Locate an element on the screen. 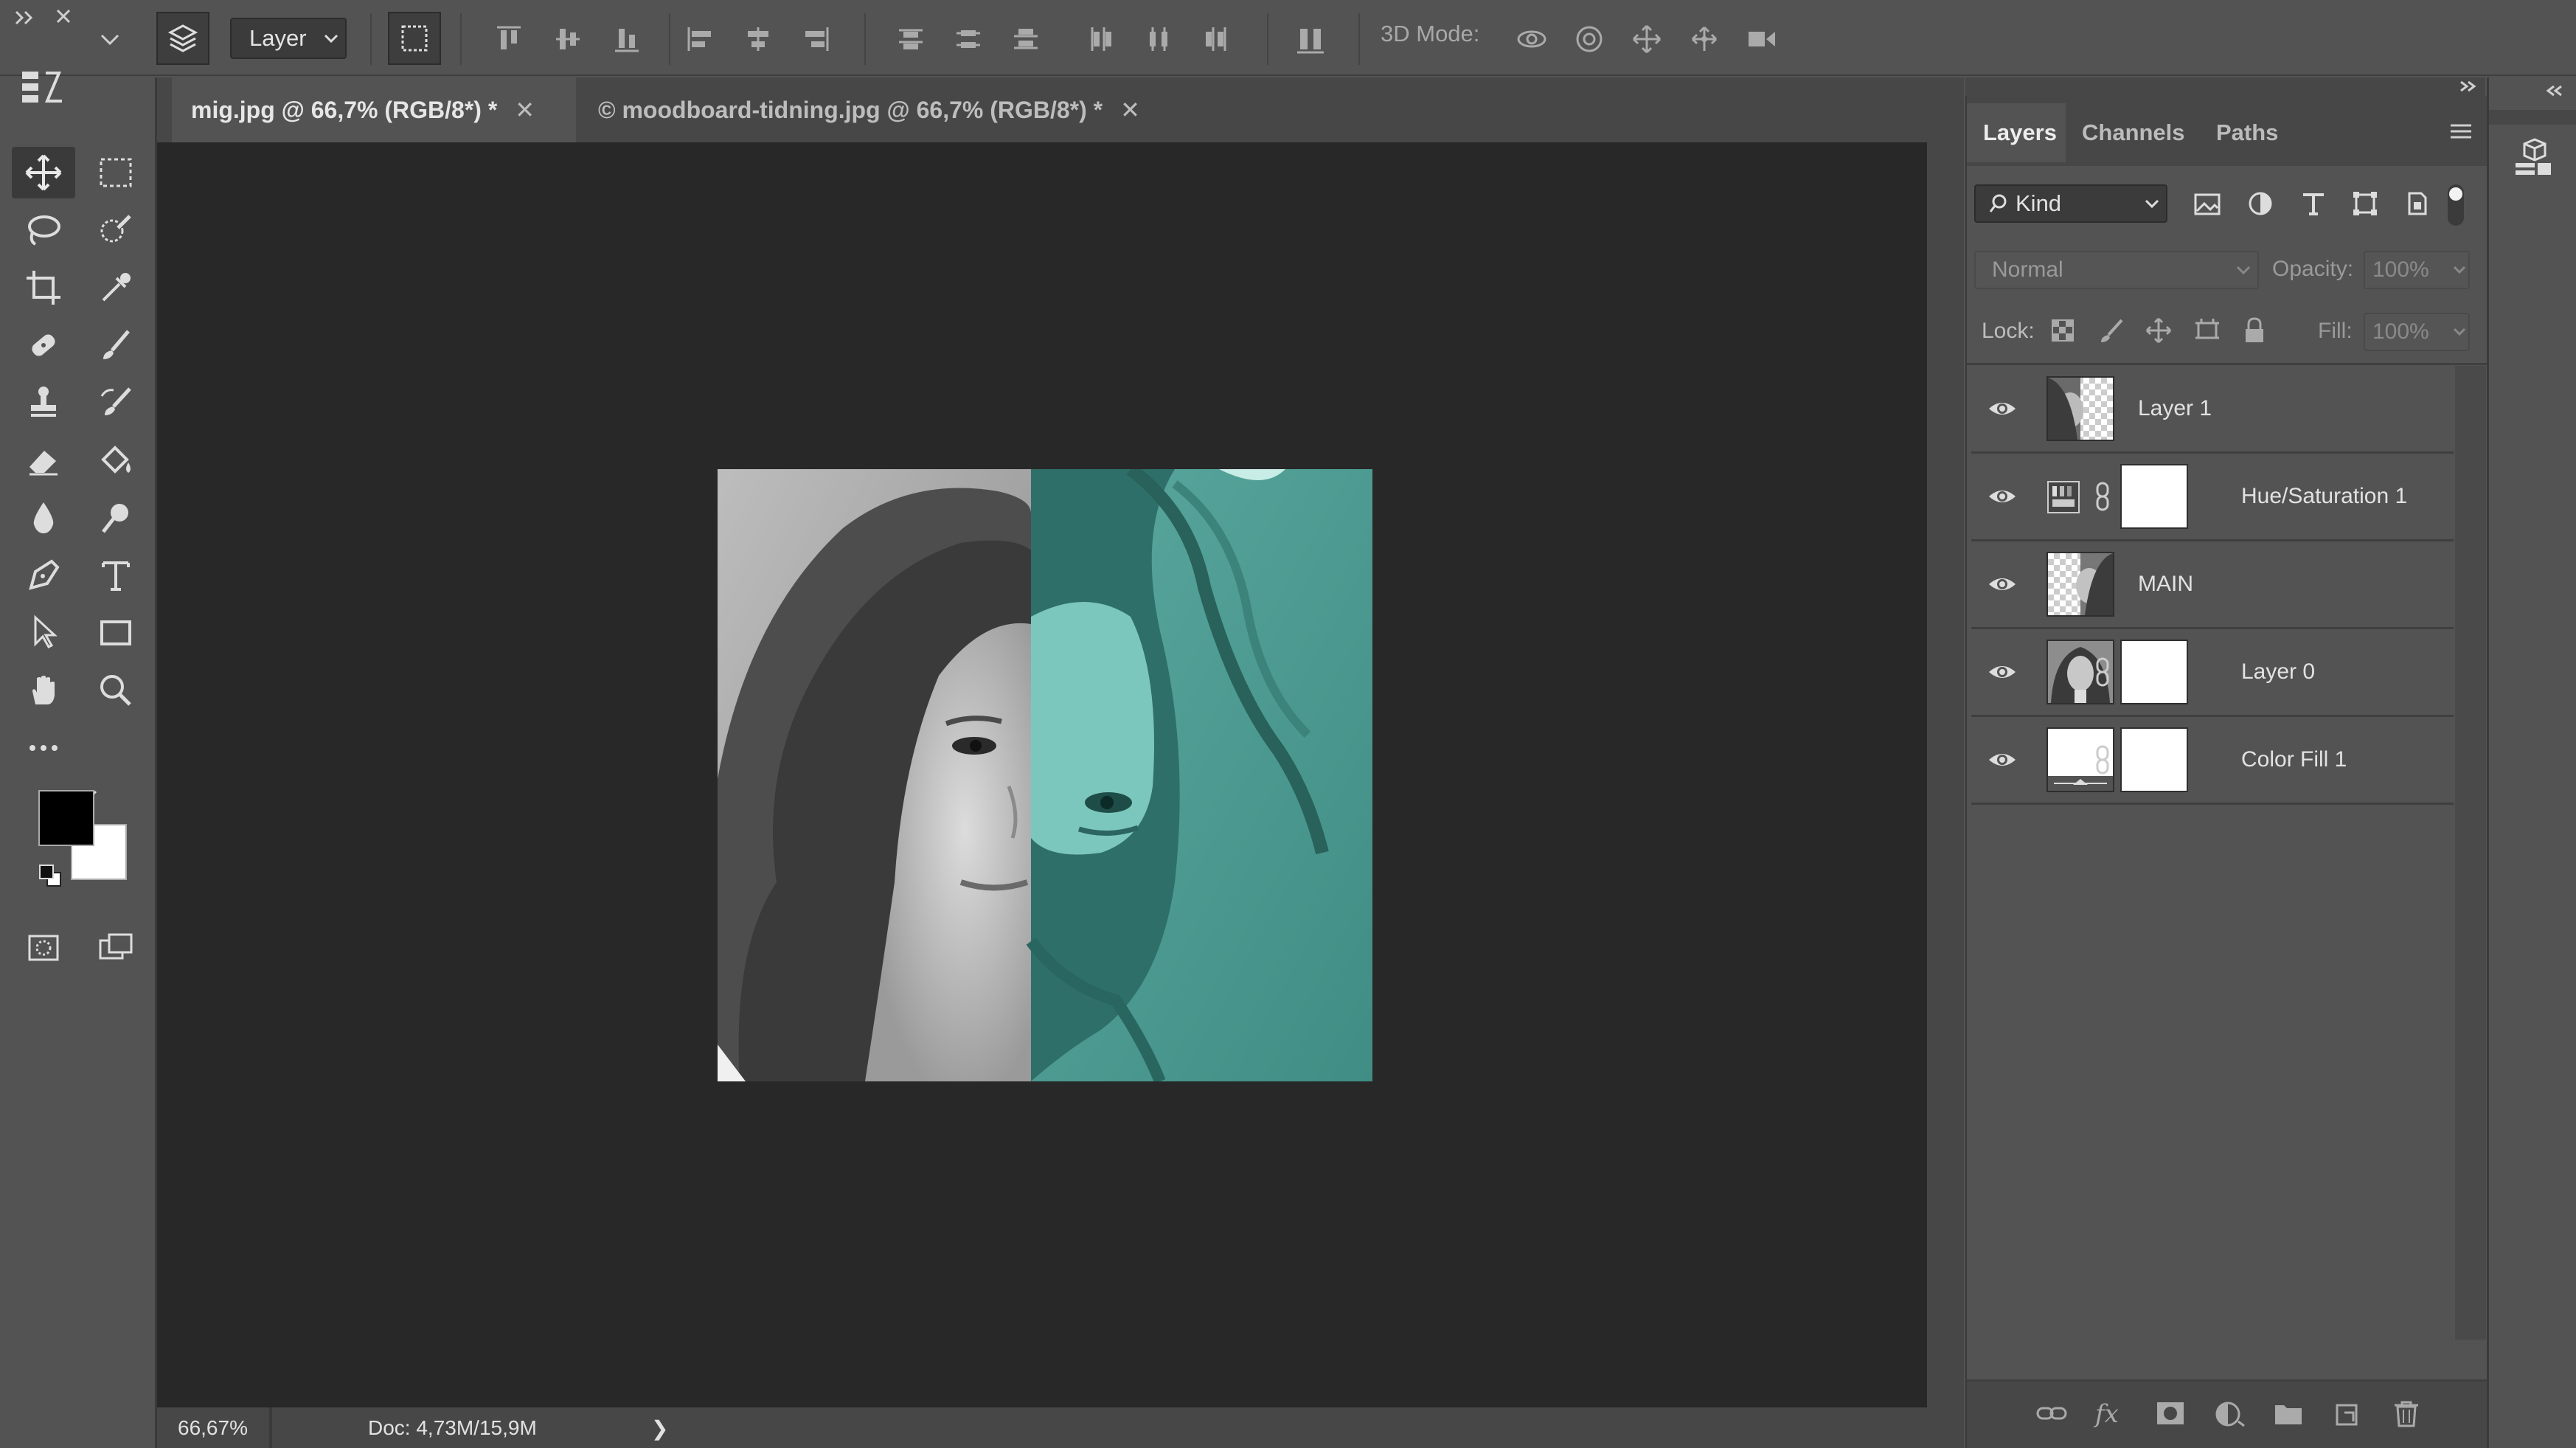 The image size is (2576, 1448). more-tools-button is located at coordinates (43, 748).